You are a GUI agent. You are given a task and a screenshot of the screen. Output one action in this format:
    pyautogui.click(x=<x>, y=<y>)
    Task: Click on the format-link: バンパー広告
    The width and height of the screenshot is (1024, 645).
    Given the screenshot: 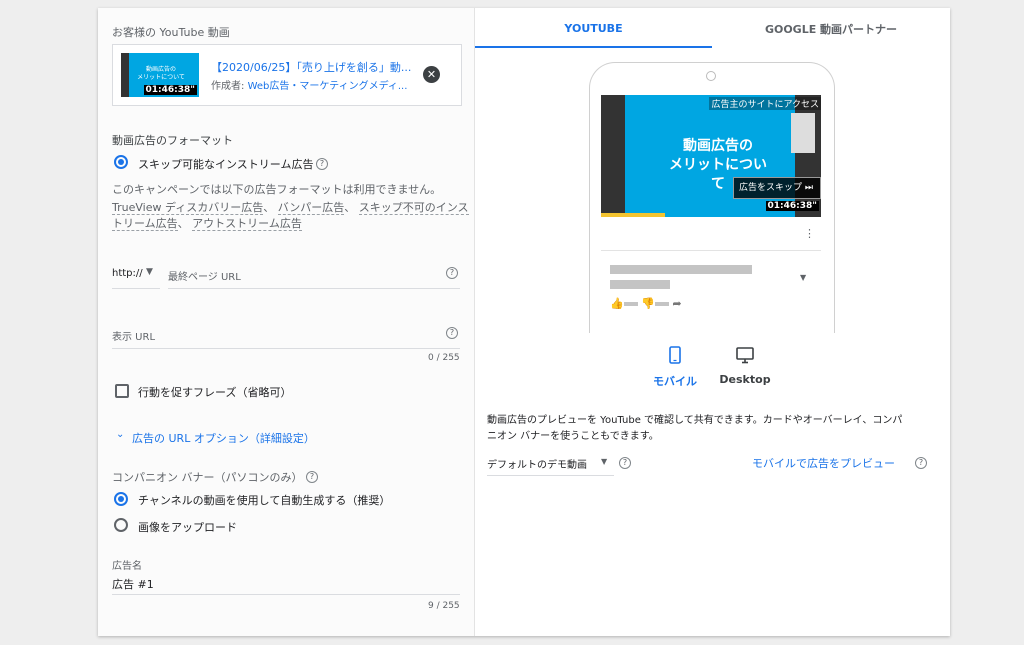 What is the action you would take?
    pyautogui.click(x=311, y=208)
    